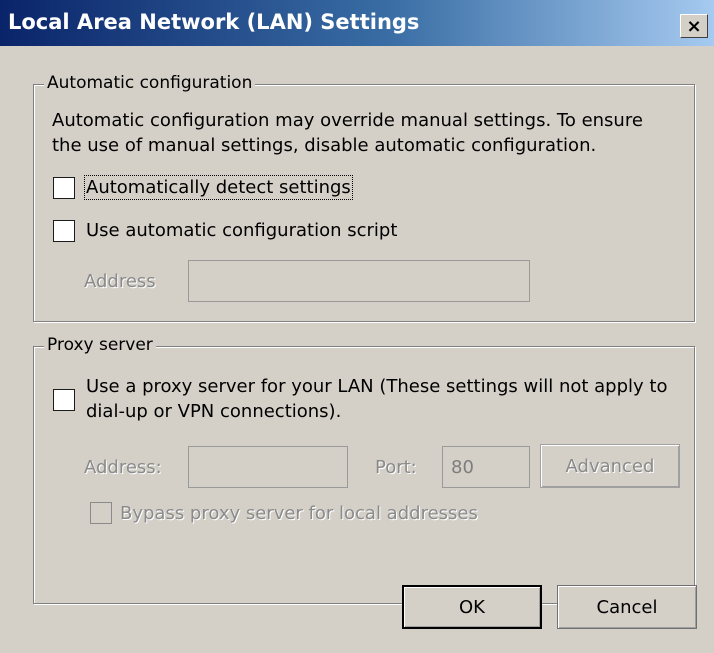  What do you see at coordinates (64, 188) in the screenshot?
I see `detect-settings-checkbox` at bounding box center [64, 188].